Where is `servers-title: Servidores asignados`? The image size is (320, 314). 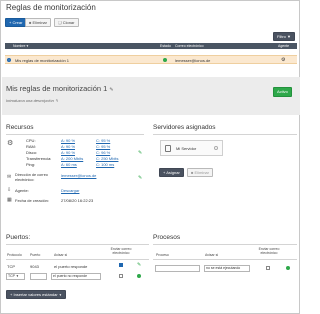 servers-title: Servidores asignados is located at coordinates (184, 127).